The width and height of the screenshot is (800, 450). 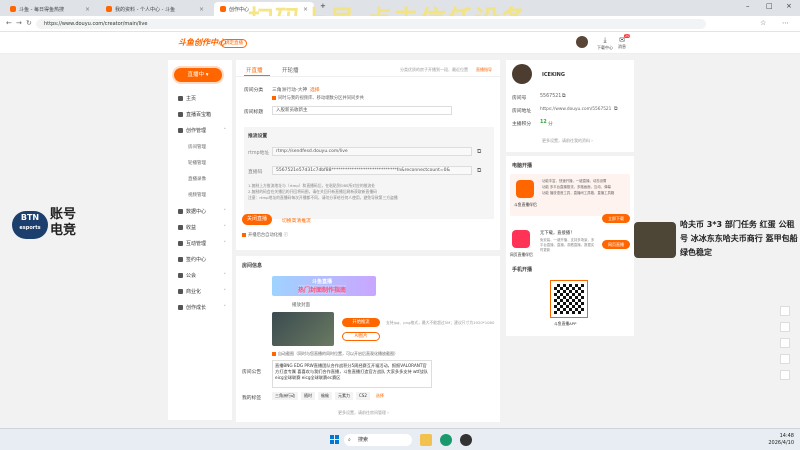 I want to click on download-icon: ⤓, so click(x=605, y=40).